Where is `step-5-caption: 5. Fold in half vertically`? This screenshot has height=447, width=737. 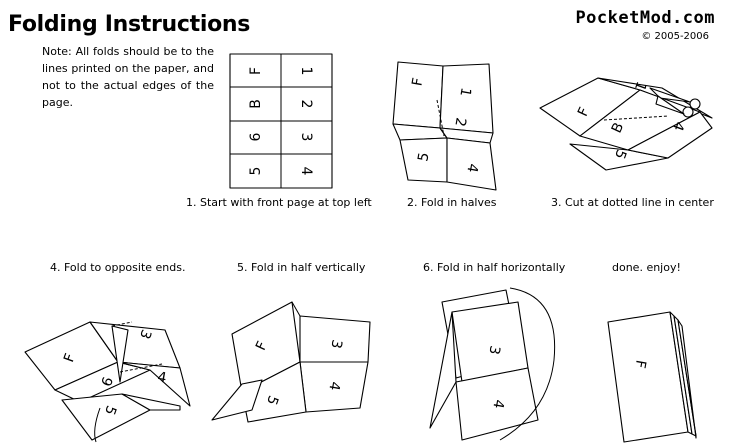 step-5-caption: 5. Fold in half vertically is located at coordinates (301, 267).